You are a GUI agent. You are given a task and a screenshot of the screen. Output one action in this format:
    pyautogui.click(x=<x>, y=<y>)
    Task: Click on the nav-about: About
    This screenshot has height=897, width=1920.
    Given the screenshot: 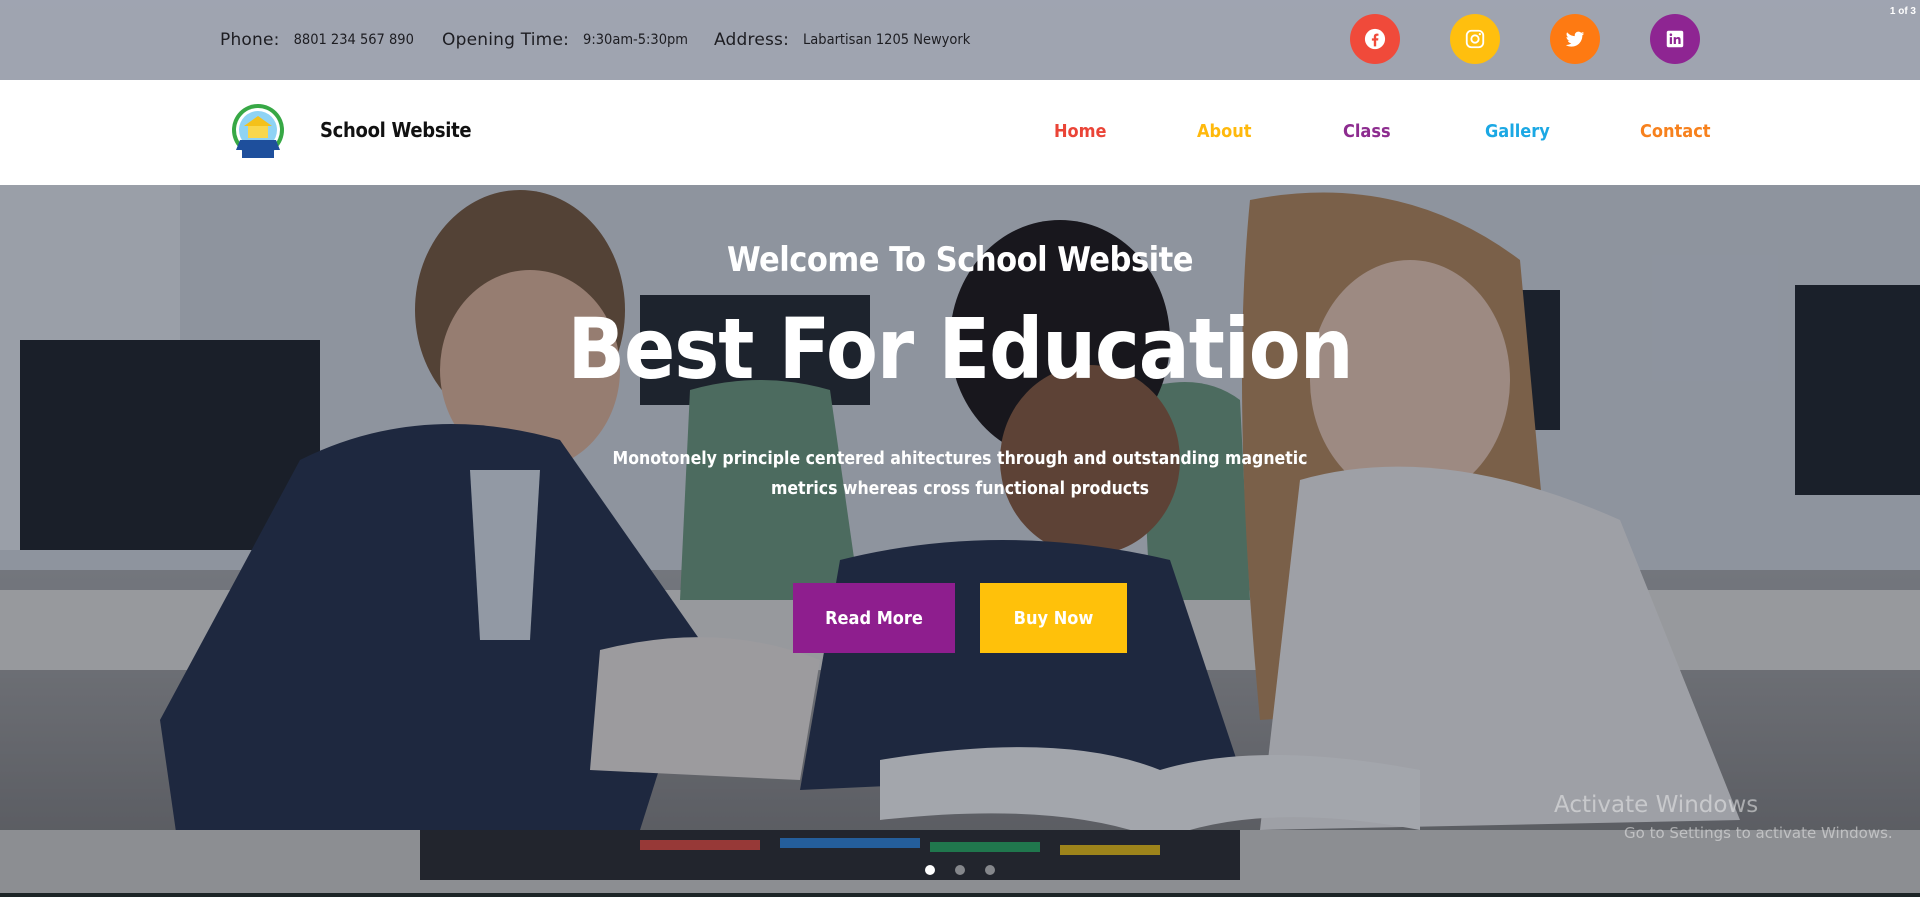 What is the action you would take?
    pyautogui.click(x=1224, y=131)
    